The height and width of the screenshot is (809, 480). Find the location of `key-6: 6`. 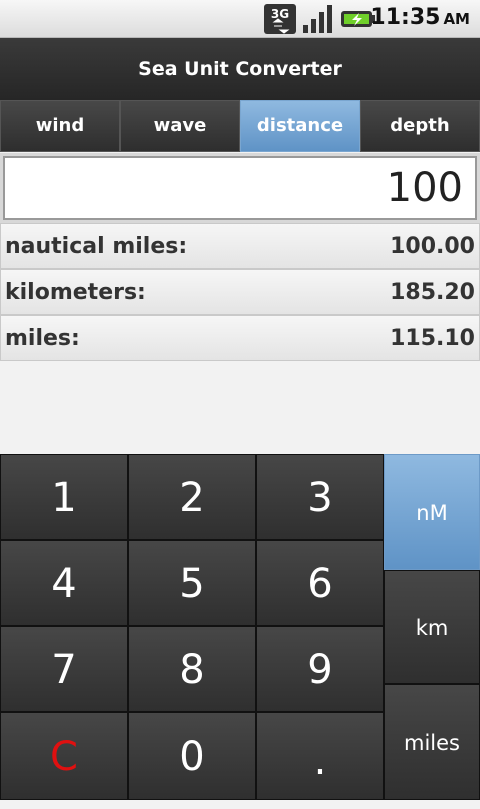

key-6: 6 is located at coordinates (320, 583).